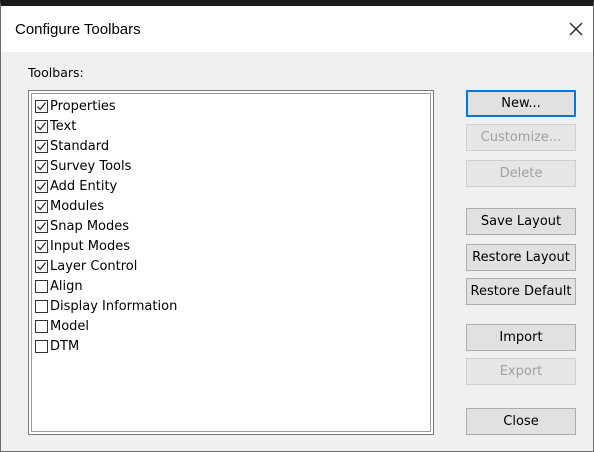 The width and height of the screenshot is (594, 452). Describe the element at coordinates (521, 421) in the screenshot. I see `close-button: Close` at that location.